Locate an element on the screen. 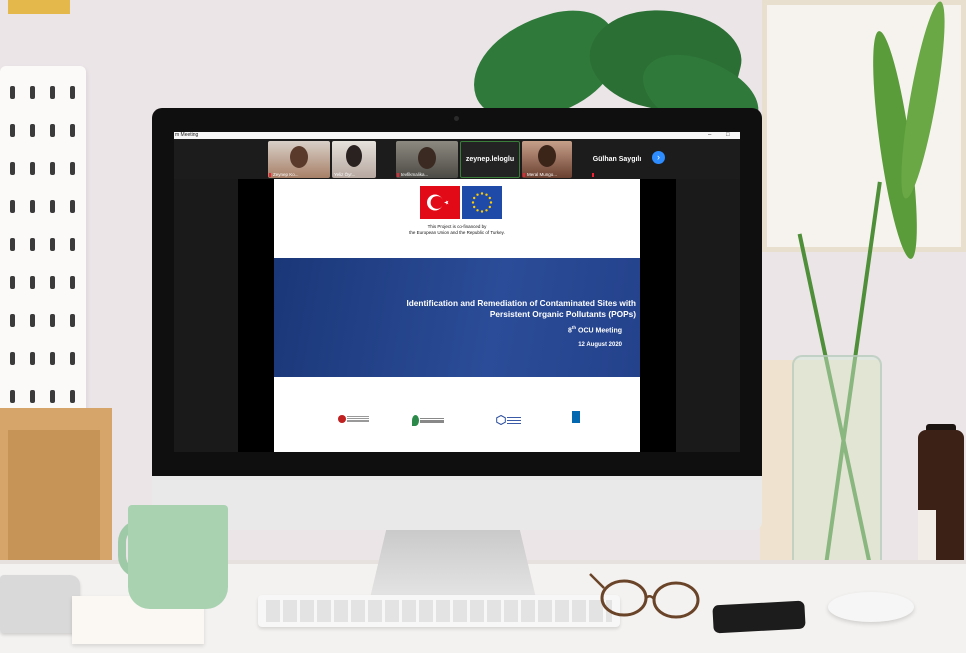 The image size is (966, 653). glasses-icon is located at coordinates (644, 596).